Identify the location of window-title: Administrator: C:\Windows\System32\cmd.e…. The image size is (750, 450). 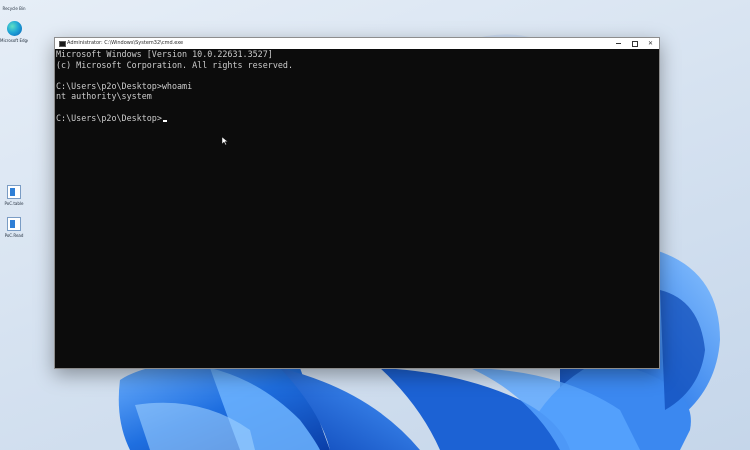
(125, 43).